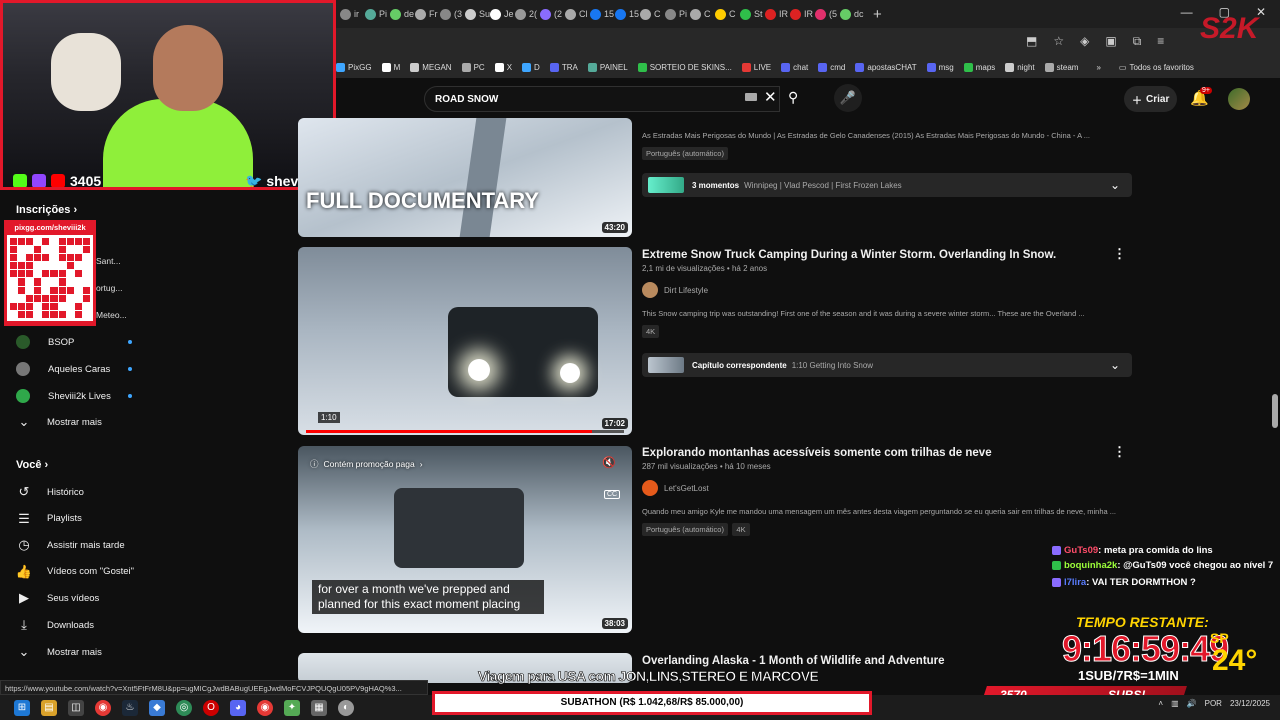  I want to click on browser-tab: Fr, so click(427, 14).